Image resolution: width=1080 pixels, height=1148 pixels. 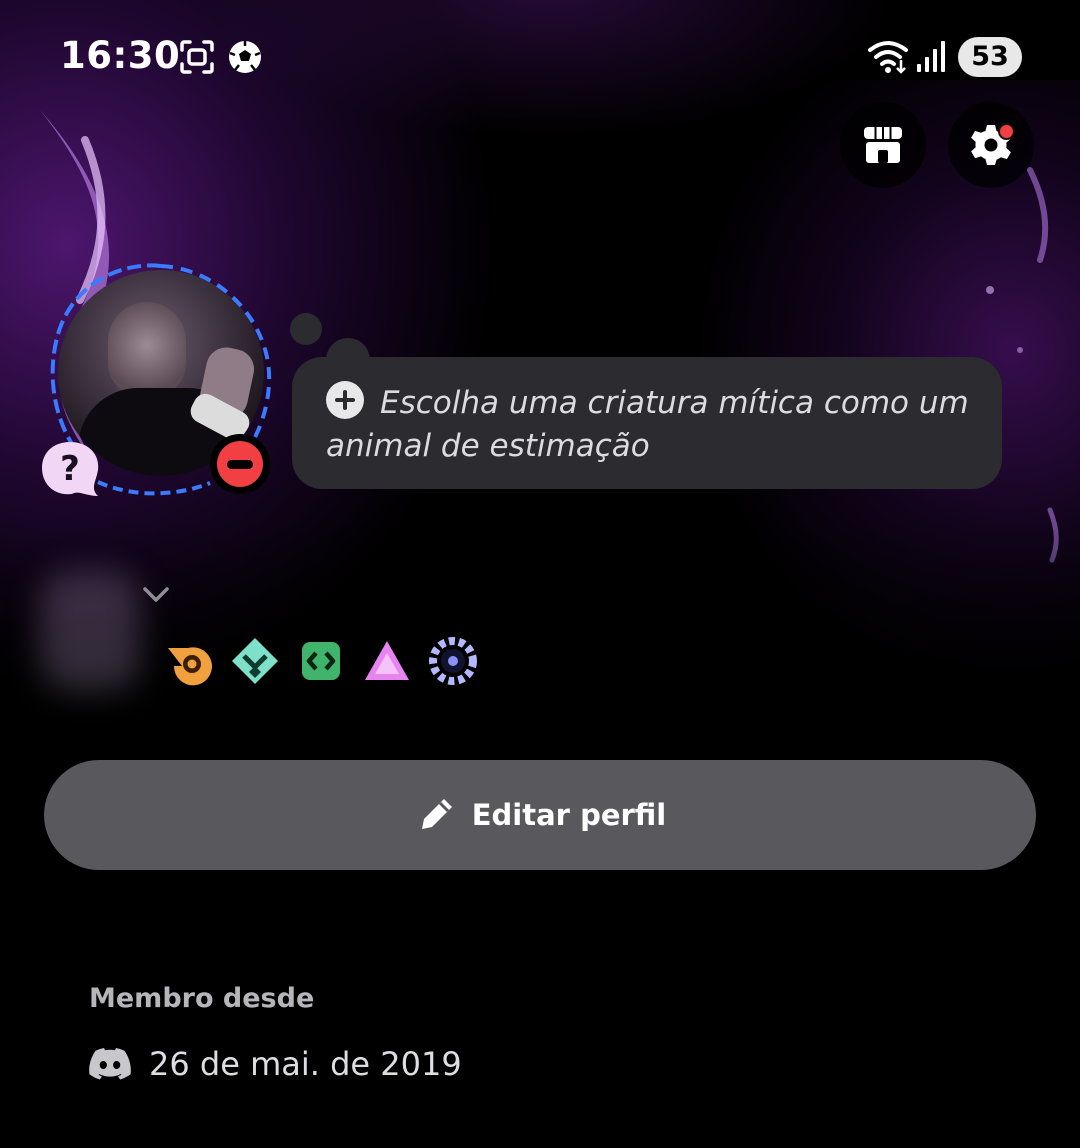 What do you see at coordinates (345, 400) in the screenshot?
I see `add-status-icon` at bounding box center [345, 400].